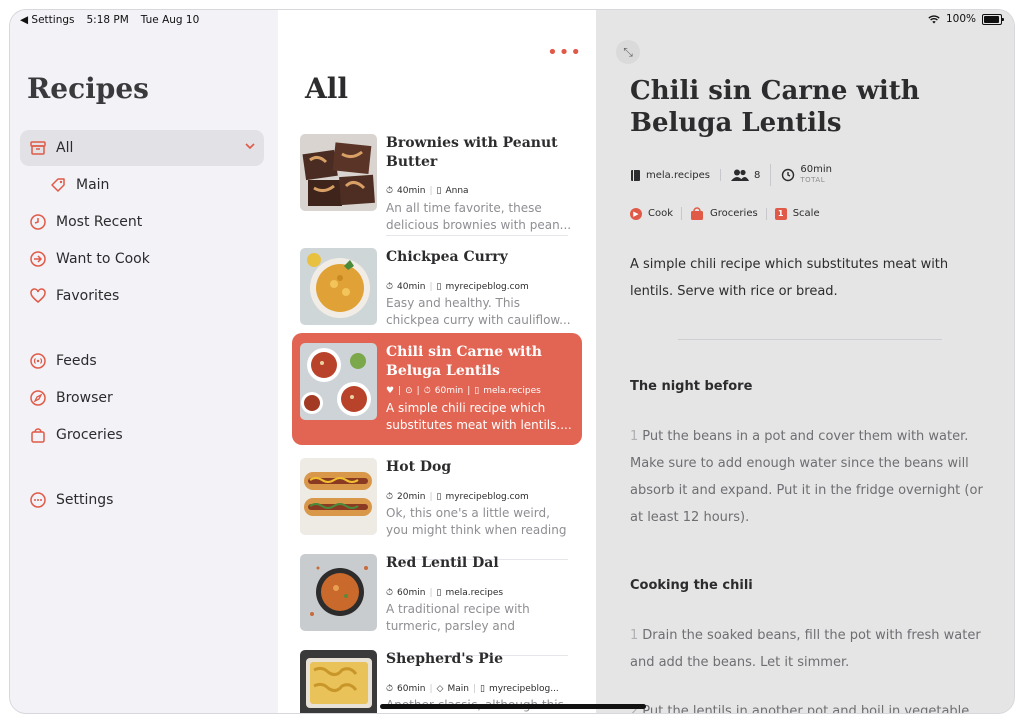  Describe the element at coordinates (993, 19) in the screenshot. I see `battery-icon` at that location.